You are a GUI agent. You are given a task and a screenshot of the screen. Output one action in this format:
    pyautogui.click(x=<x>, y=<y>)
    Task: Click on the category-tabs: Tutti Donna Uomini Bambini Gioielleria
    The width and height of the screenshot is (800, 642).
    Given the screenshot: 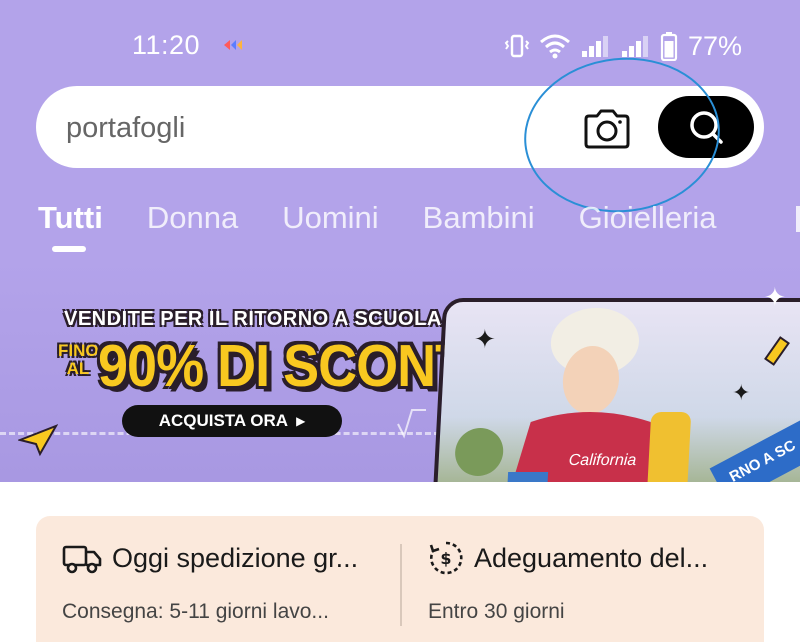 What is the action you would take?
    pyautogui.click(x=377, y=218)
    